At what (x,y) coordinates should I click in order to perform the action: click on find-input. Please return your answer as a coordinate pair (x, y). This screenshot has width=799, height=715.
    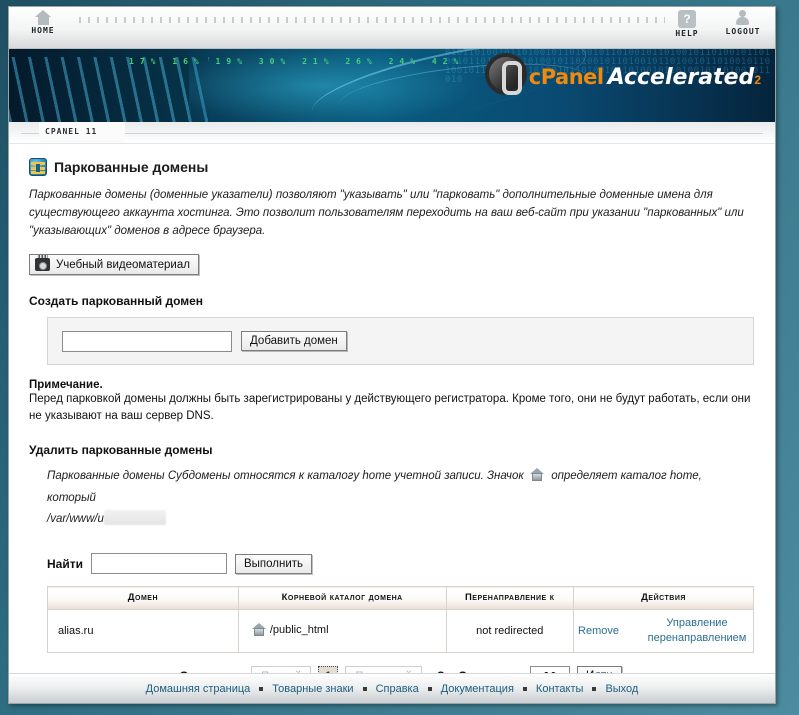
    Looking at the image, I should click on (158, 564).